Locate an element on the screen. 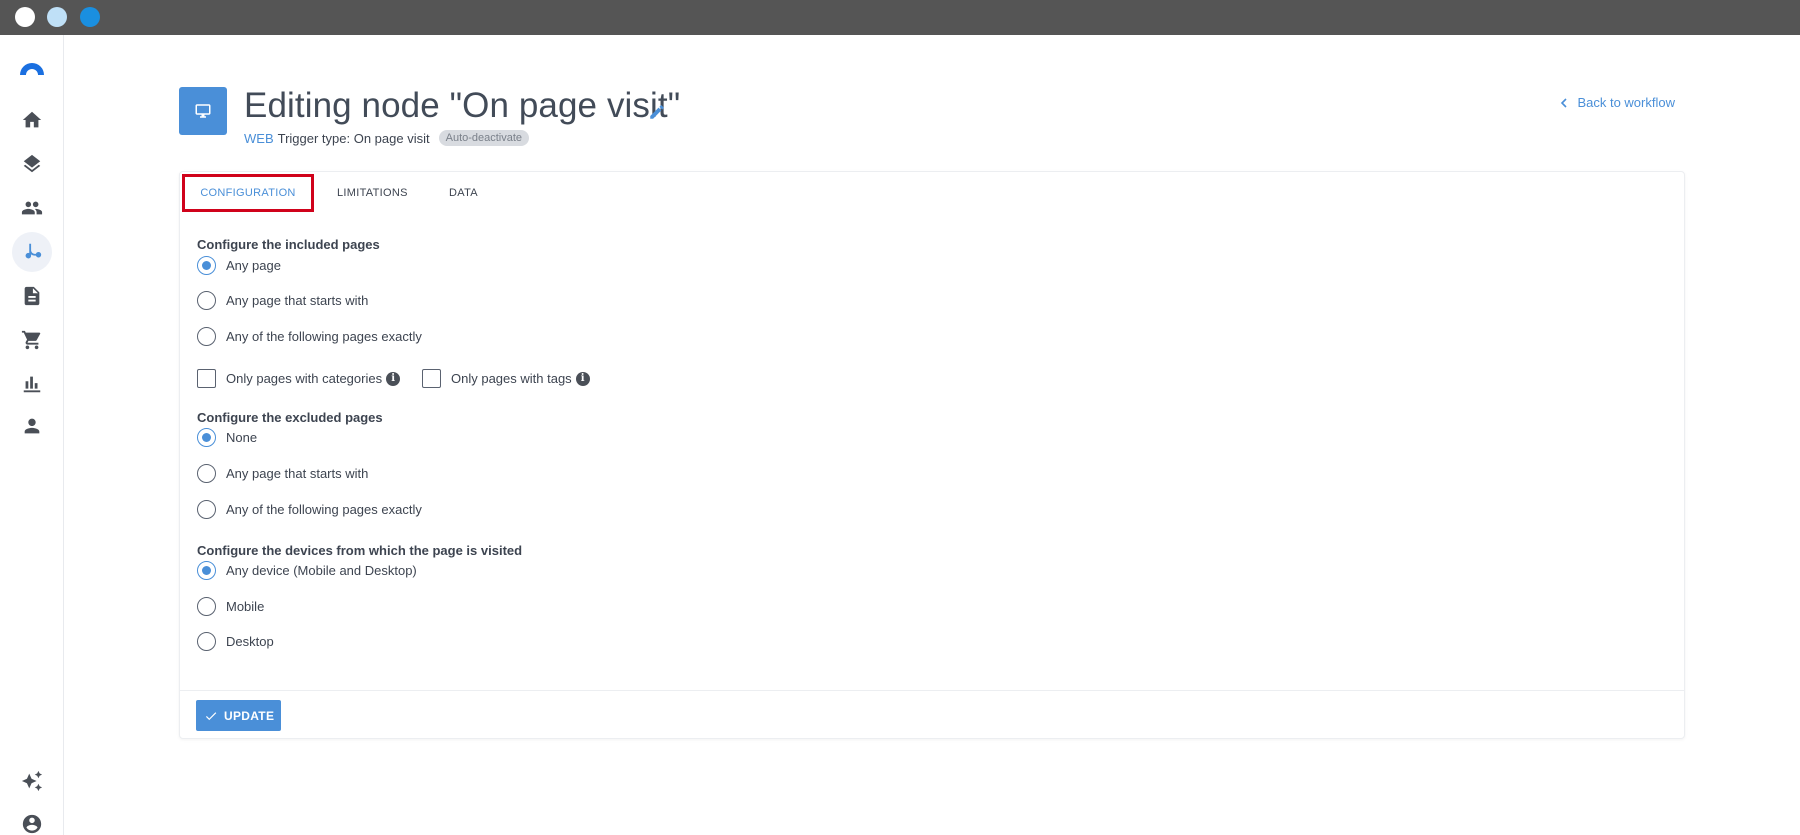 The width and height of the screenshot is (1800, 835). included-option-any-page: Any page is located at coordinates (239, 265).